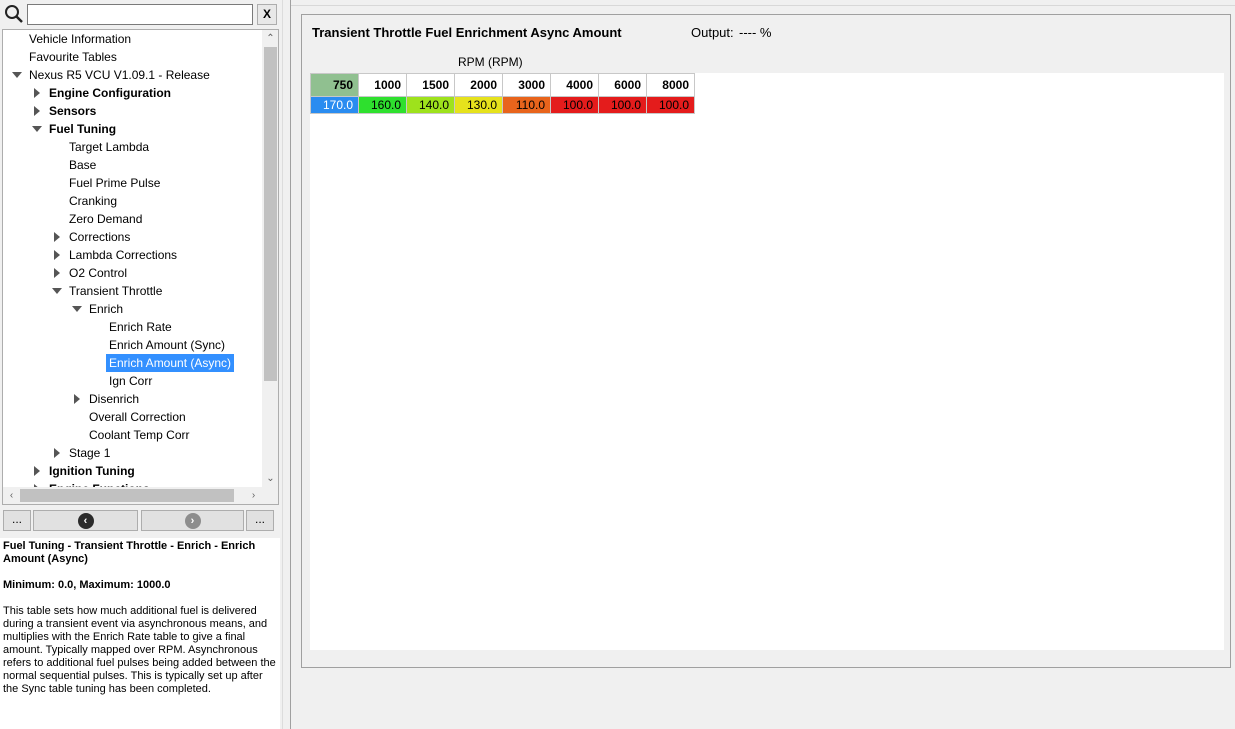 Image resolution: width=1235 pixels, height=729 pixels. I want to click on tree-item-label: Disenrich, so click(114, 399).